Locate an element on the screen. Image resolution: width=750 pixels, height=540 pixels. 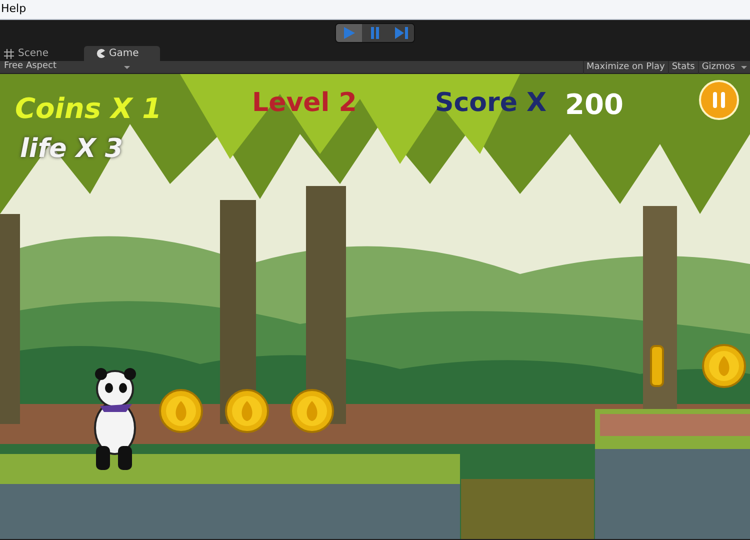
view-tab: Scene is located at coordinates (40, 53).